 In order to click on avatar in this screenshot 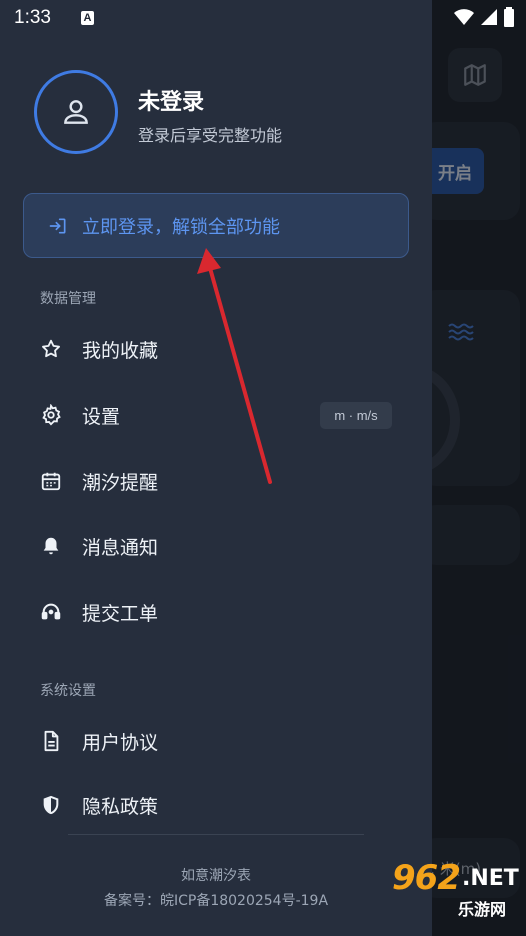, I will do `click(76, 112)`.